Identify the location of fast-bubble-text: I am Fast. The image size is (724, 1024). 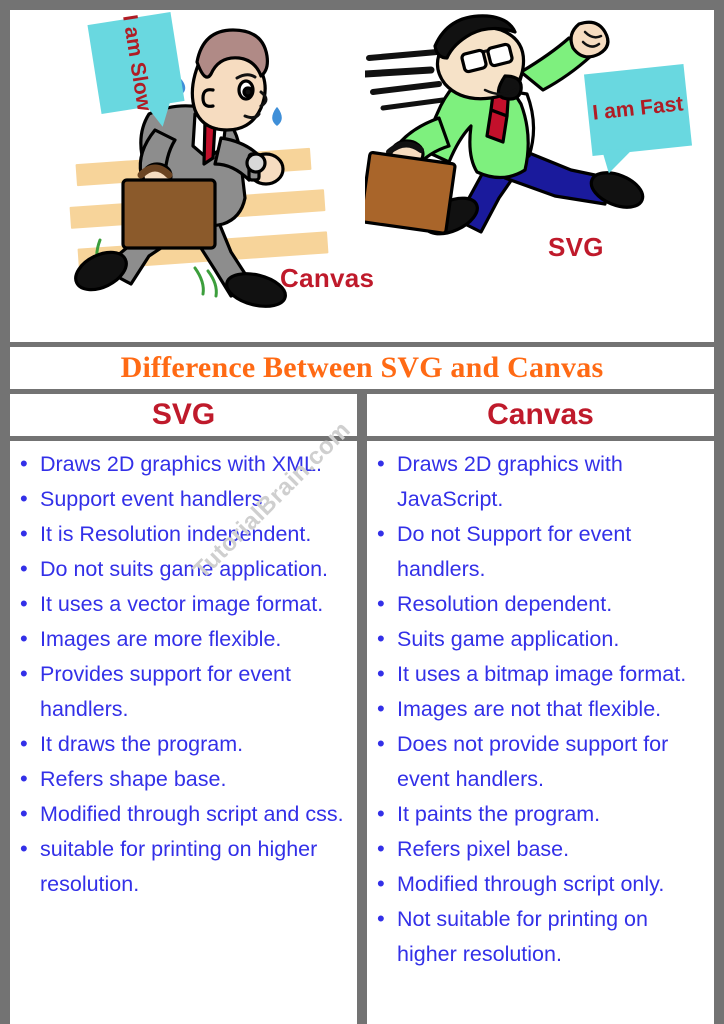
(638, 108).